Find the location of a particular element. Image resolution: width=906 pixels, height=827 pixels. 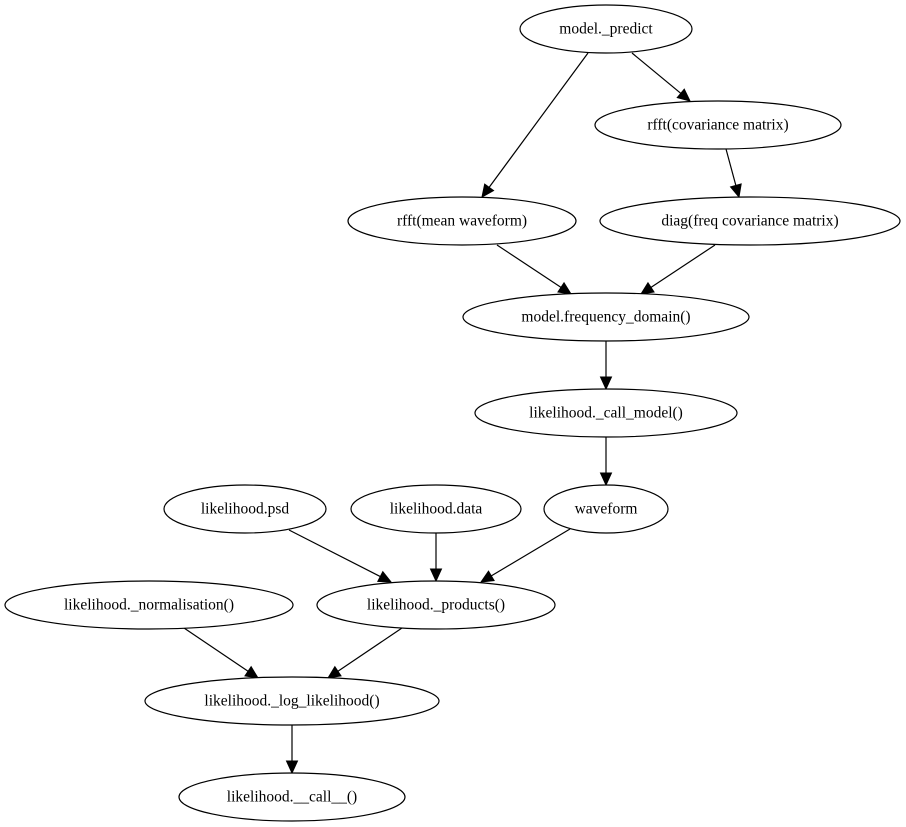

edge-likelihood_data-to-likelihood_products is located at coordinates (436, 558).